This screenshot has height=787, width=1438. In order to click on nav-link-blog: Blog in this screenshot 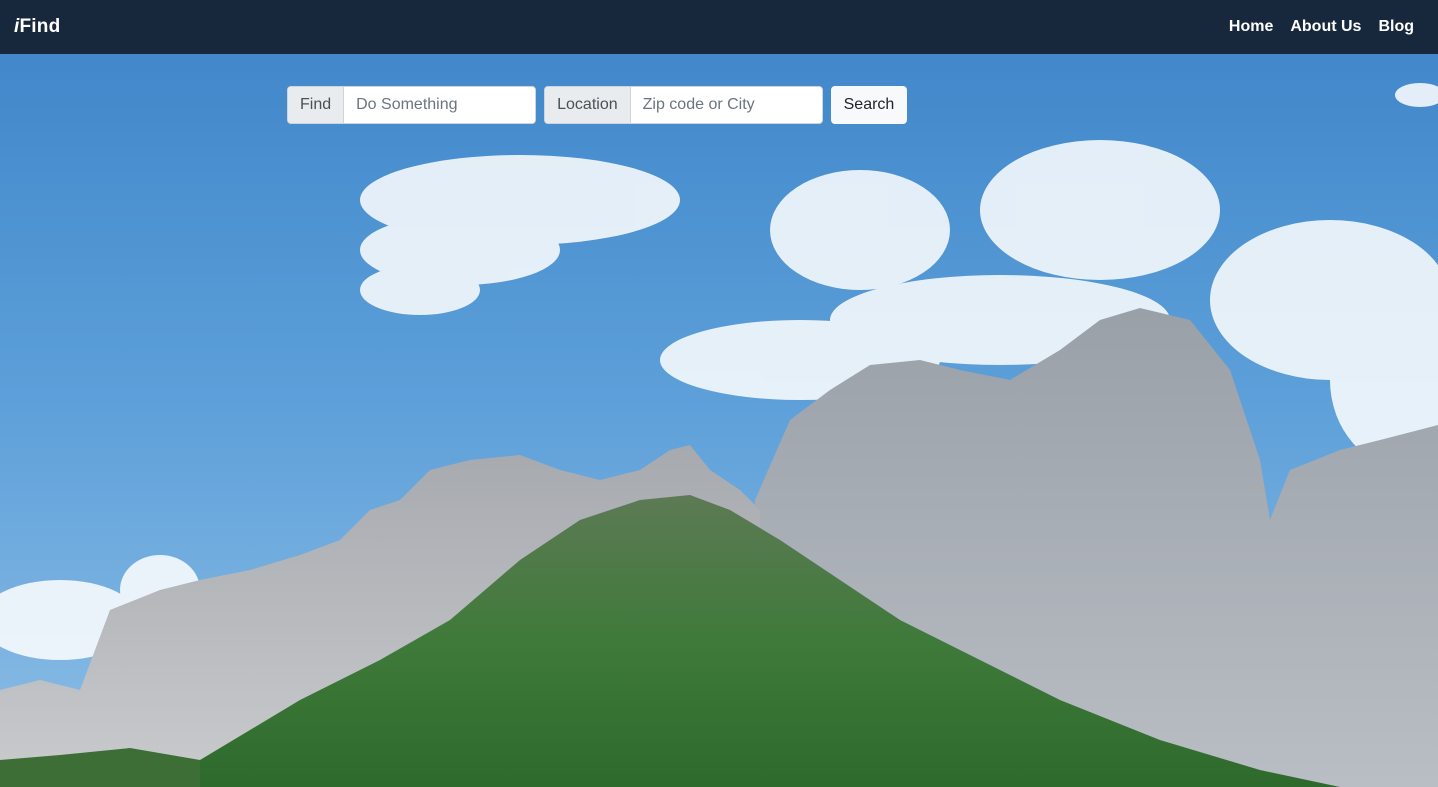, I will do `click(1396, 27)`.